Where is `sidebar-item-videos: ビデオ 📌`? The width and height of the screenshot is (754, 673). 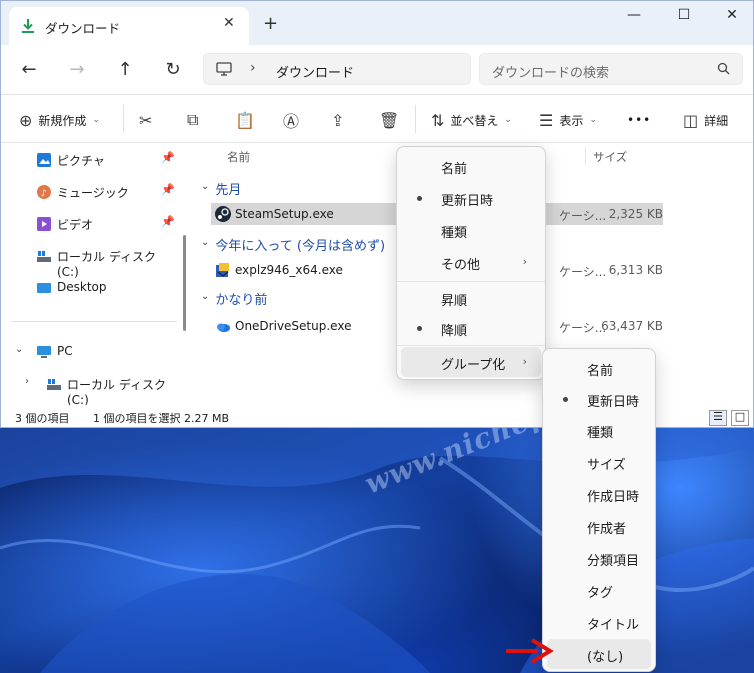 sidebar-item-videos: ビデオ 📌 is located at coordinates (89, 224).